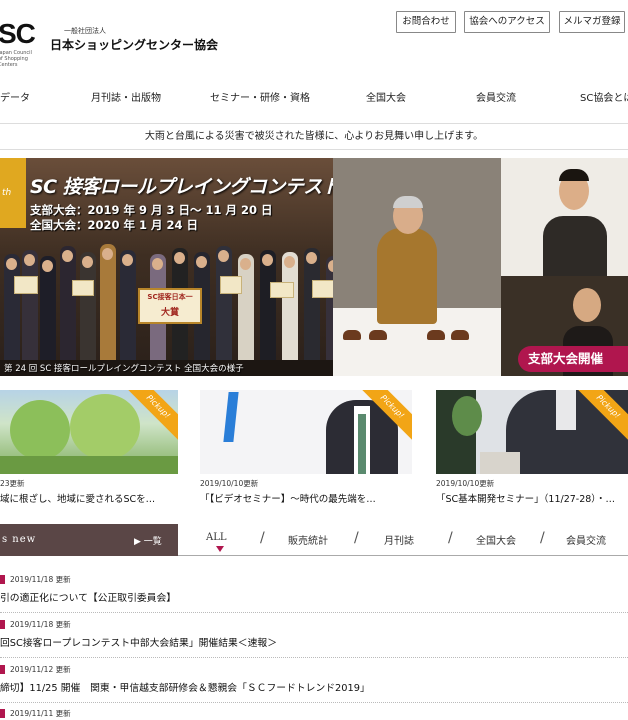 Image resolution: width=628 pixels, height=720 pixels. What do you see at coordinates (306, 432) in the screenshot?
I see `card-image-seminar: Pickup!` at bounding box center [306, 432].